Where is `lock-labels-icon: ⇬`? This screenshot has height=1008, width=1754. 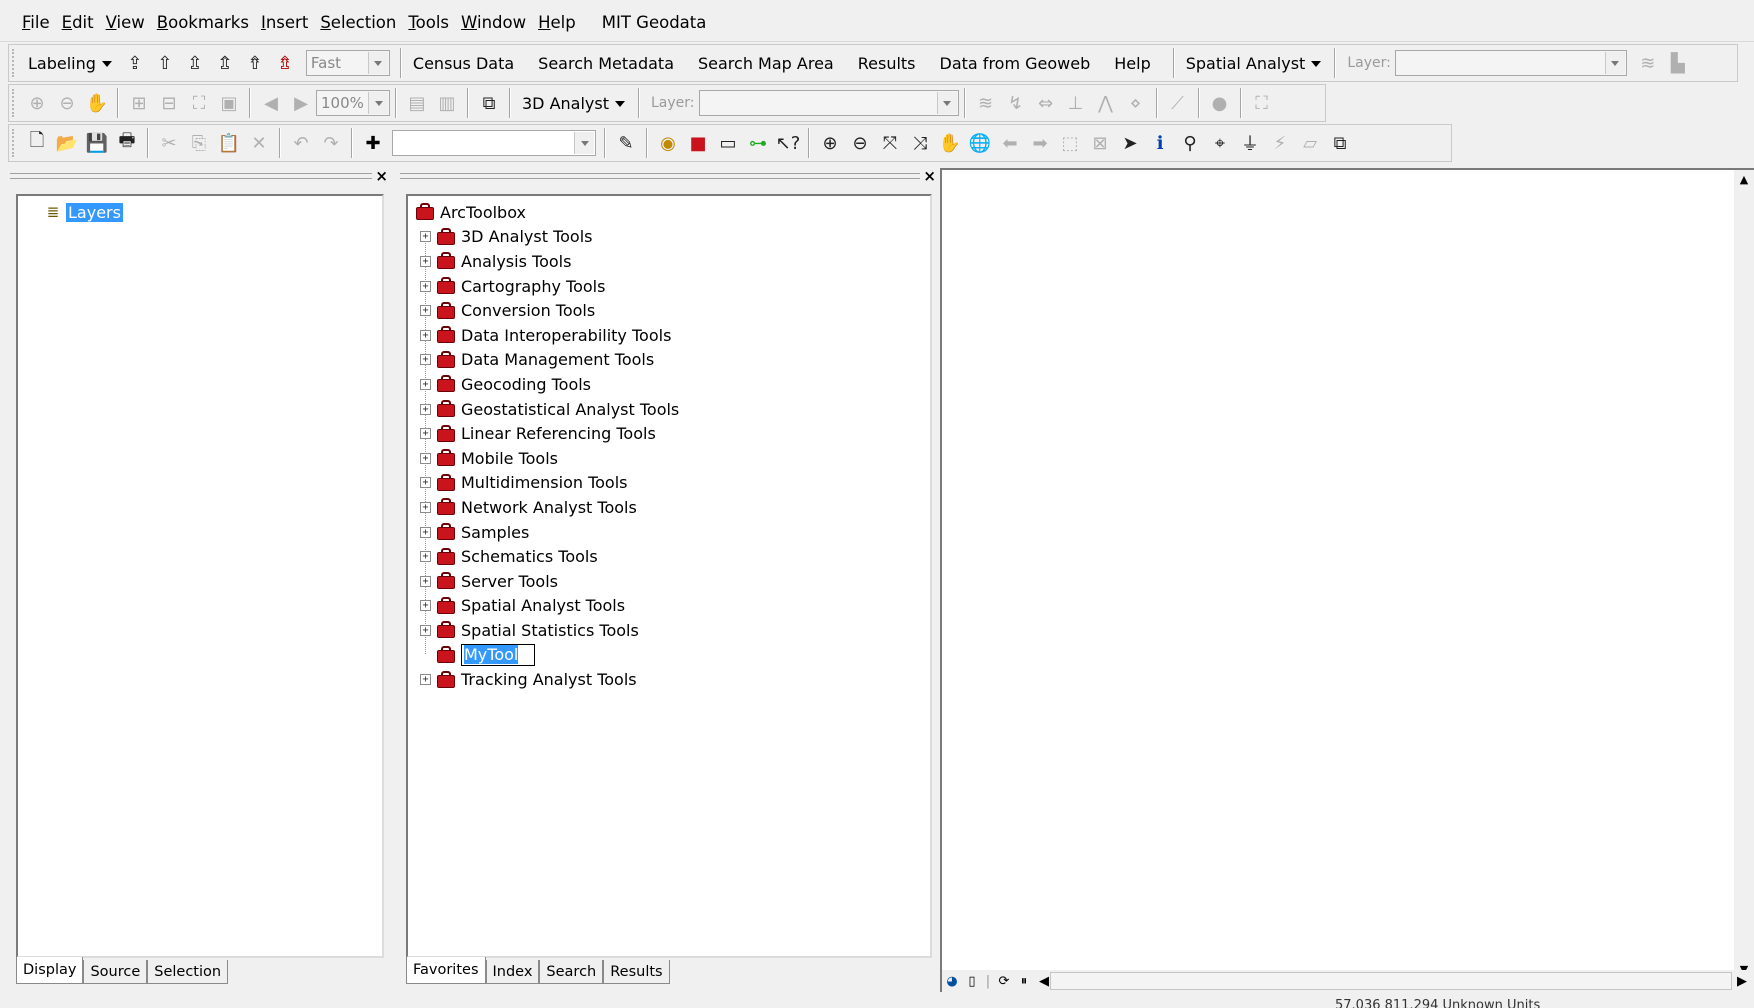
lock-labels-icon: ⇬ is located at coordinates (225, 63).